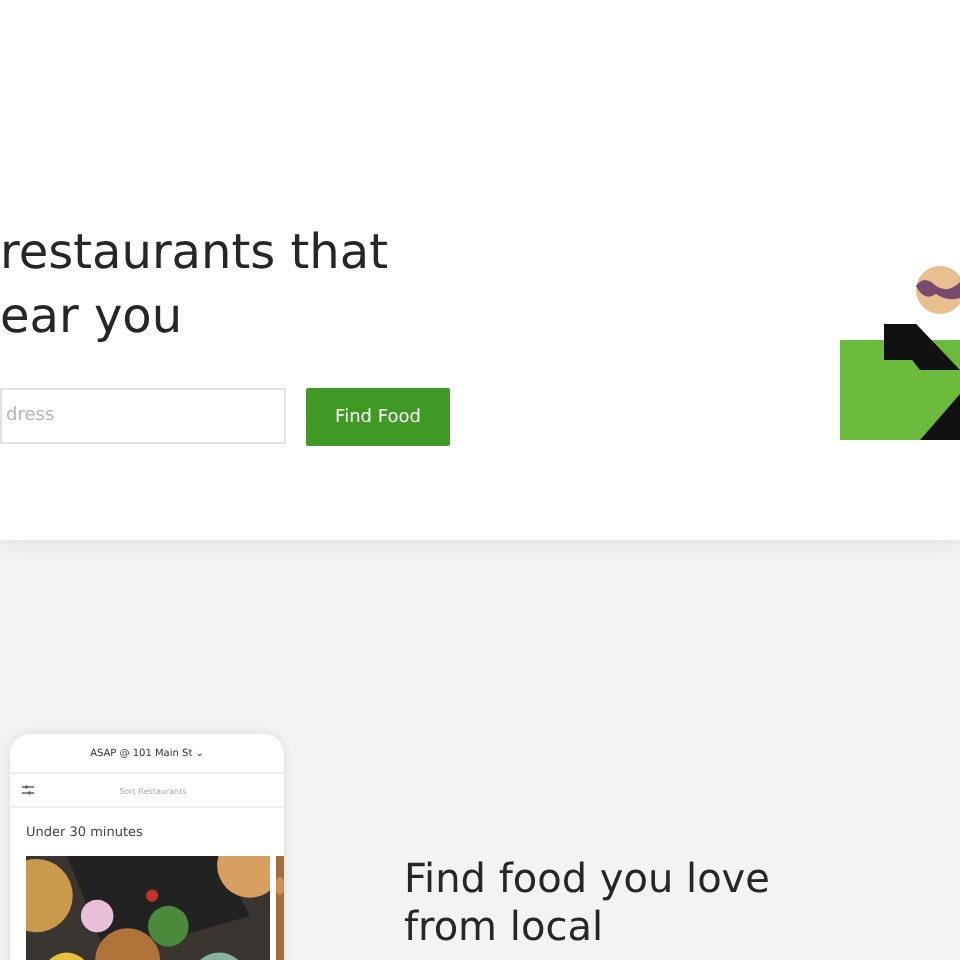 The width and height of the screenshot is (960, 960). Describe the element at coordinates (587, 878) in the screenshot. I see `feature-heading: Find food you love` at that location.